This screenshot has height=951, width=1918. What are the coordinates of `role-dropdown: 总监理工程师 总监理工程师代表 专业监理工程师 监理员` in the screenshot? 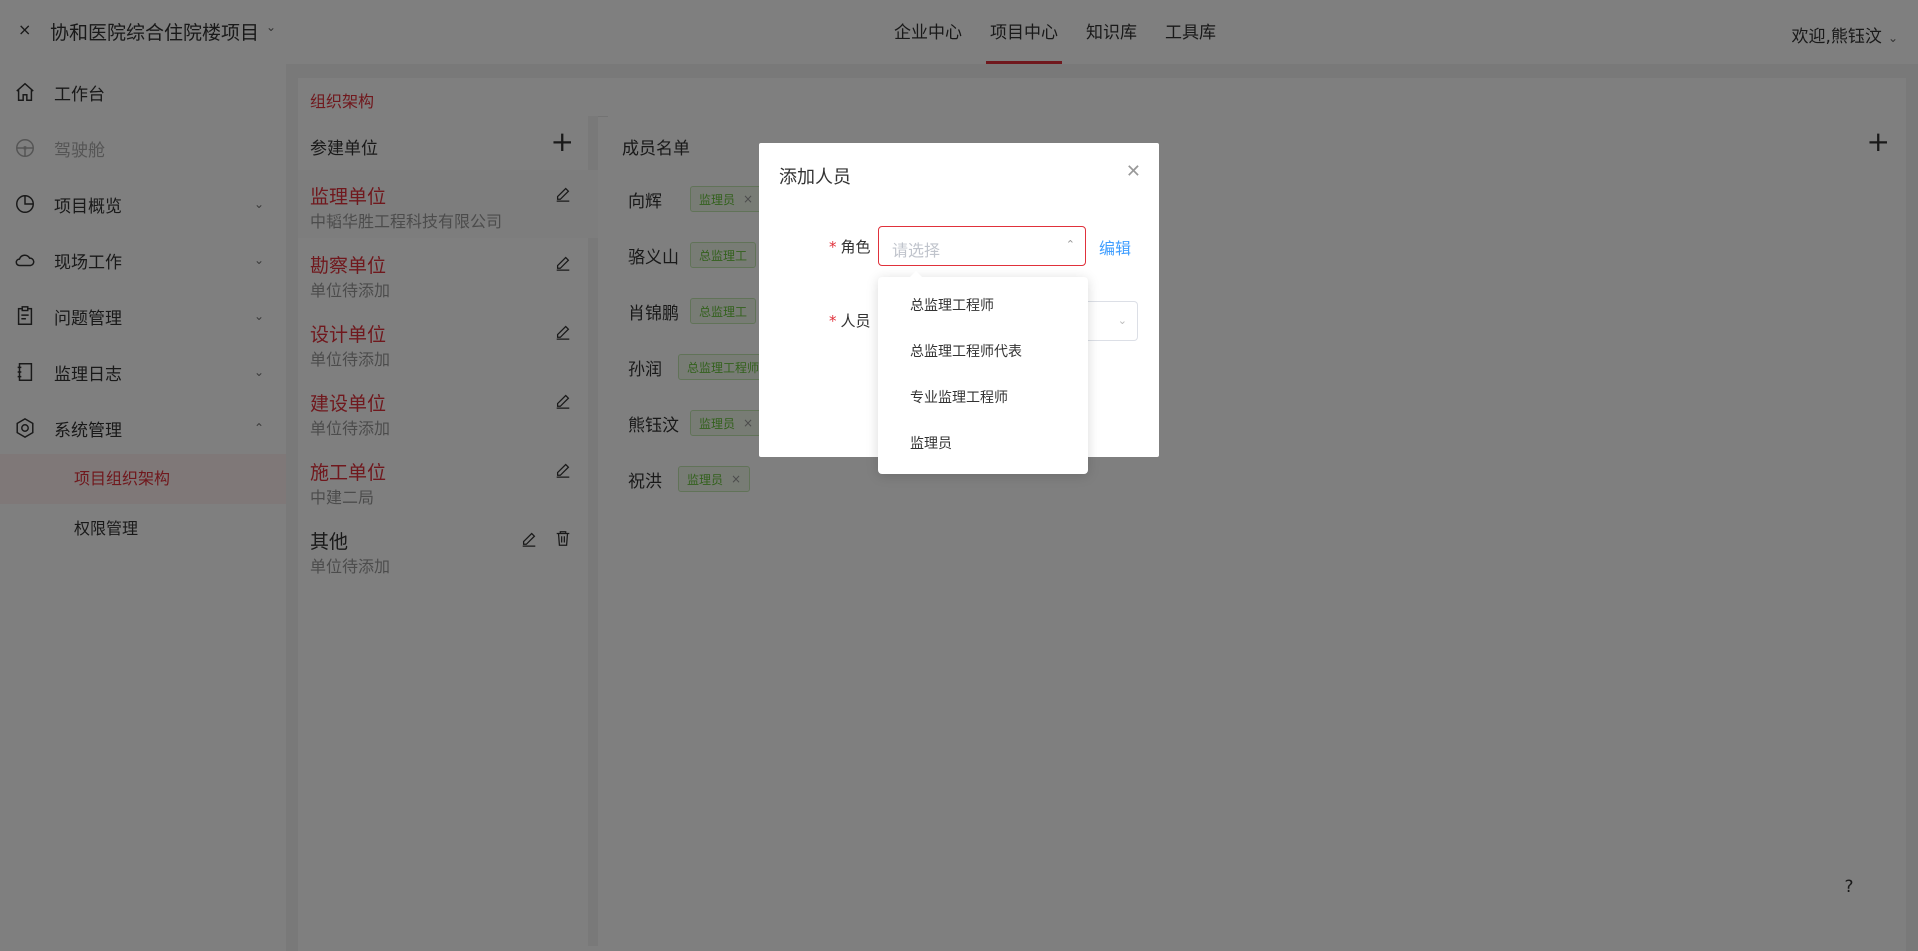 It's located at (983, 372).